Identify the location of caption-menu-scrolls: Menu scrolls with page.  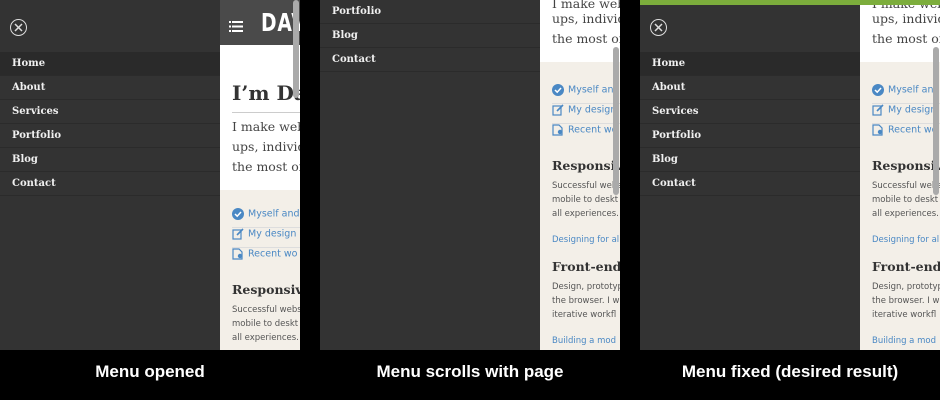
(470, 371).